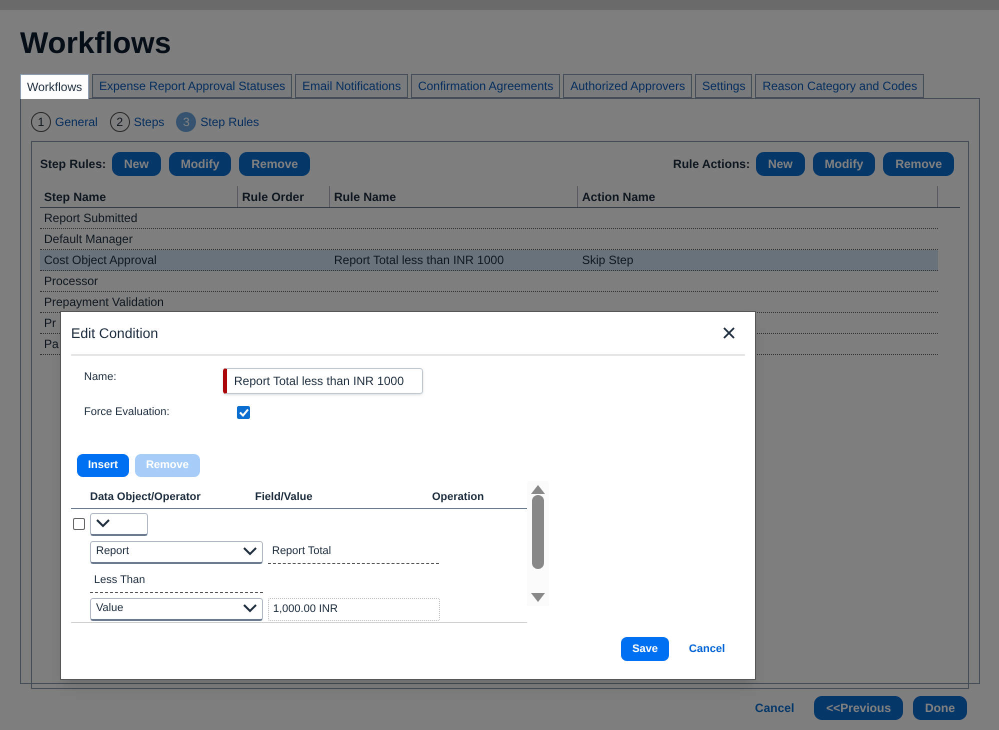 The width and height of the screenshot is (999, 730). Describe the element at coordinates (723, 86) in the screenshot. I see `tab: Settings` at that location.